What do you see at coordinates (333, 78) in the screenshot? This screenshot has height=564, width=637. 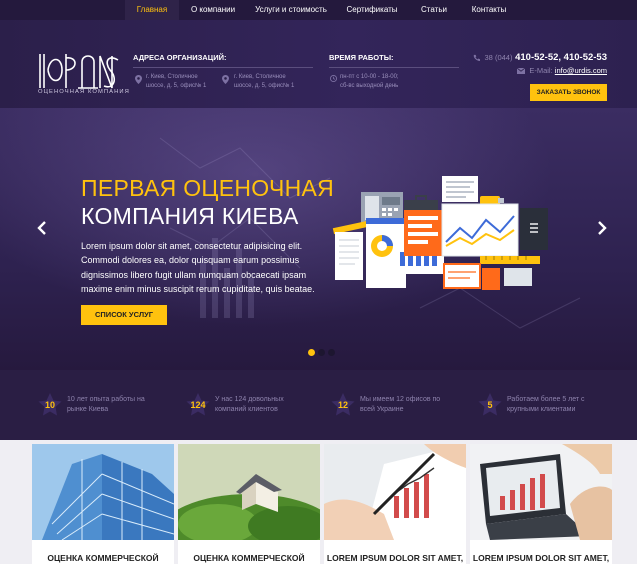 I see `clock-icon` at bounding box center [333, 78].